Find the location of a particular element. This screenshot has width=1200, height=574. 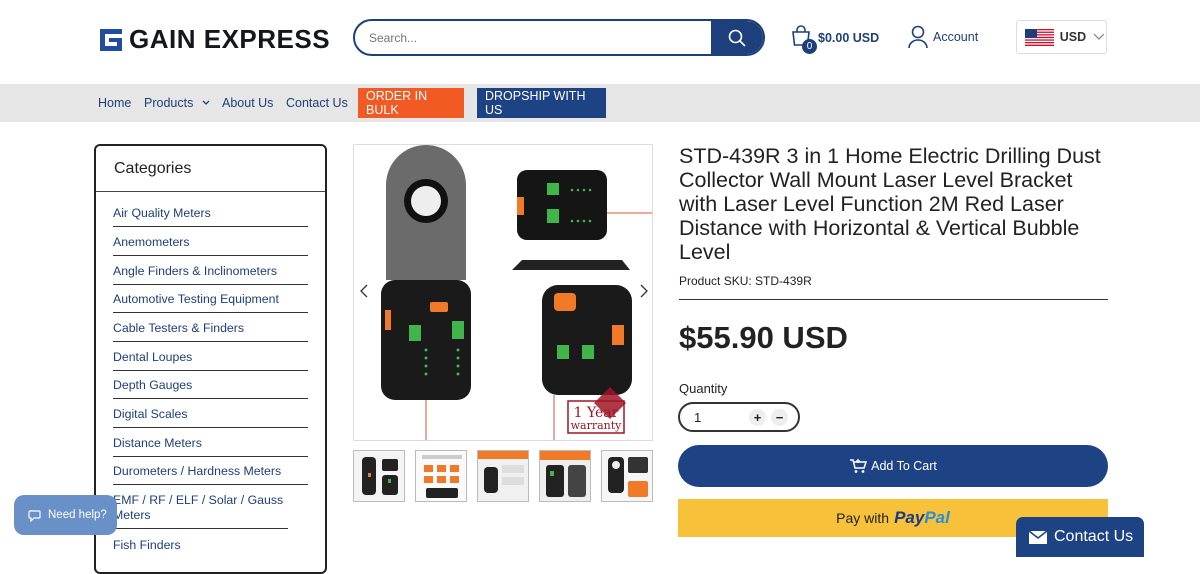

cart-total: $0.00 USD is located at coordinates (849, 38).